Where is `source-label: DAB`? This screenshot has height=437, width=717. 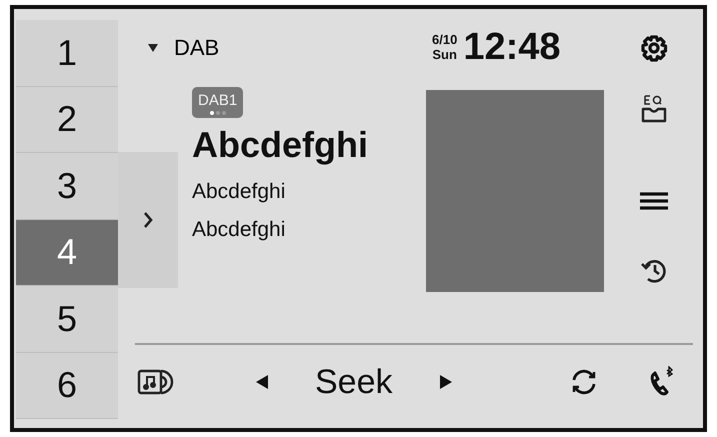 source-label: DAB is located at coordinates (197, 47).